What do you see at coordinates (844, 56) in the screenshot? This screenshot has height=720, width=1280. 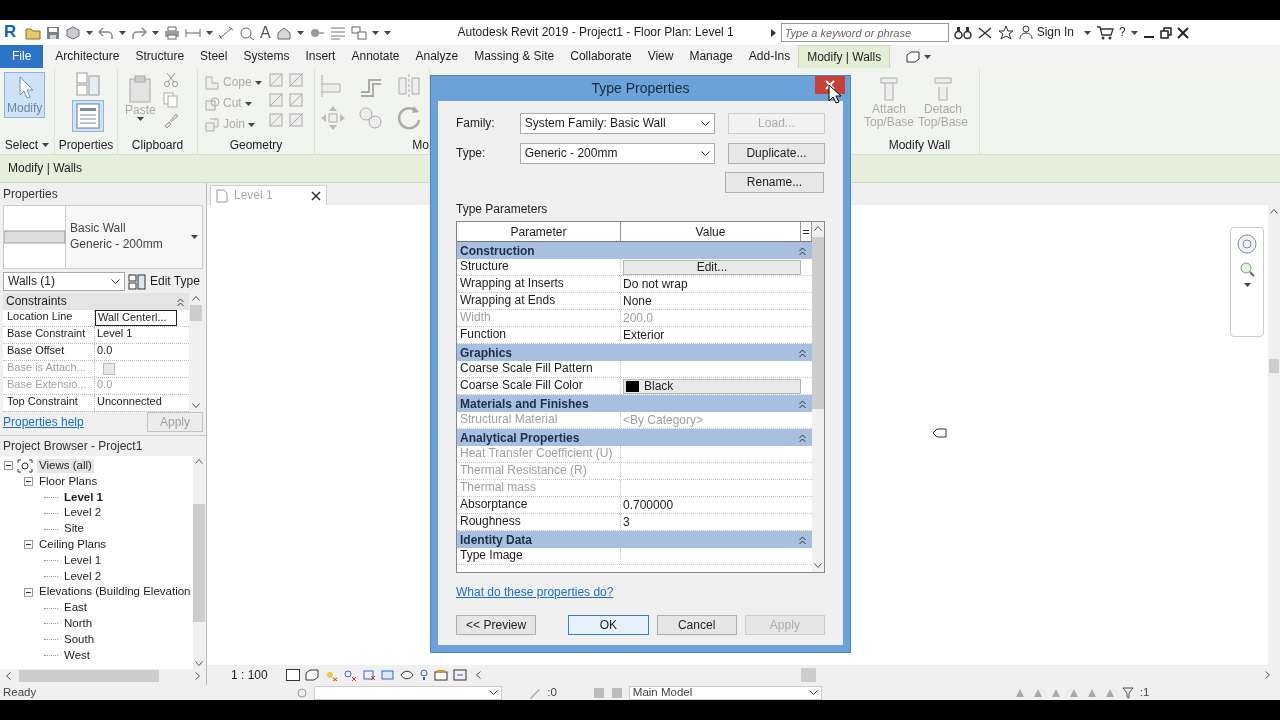 I see `ribbon-tab: Modify | Walls` at bounding box center [844, 56].